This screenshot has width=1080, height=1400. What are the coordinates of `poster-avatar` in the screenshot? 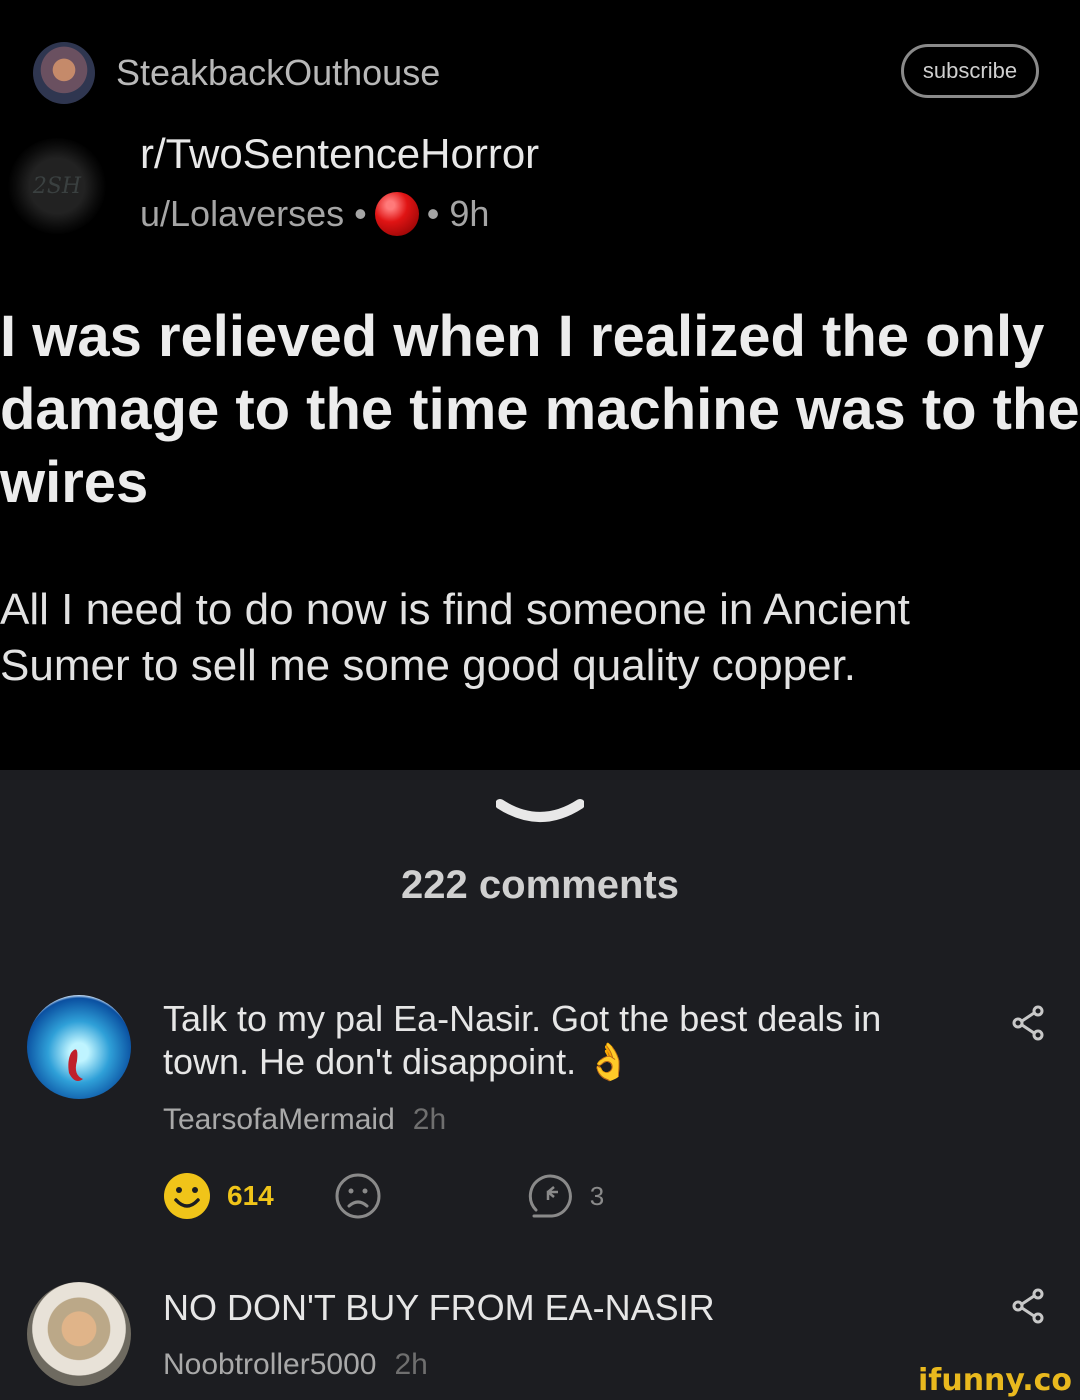 It's located at (64, 73).